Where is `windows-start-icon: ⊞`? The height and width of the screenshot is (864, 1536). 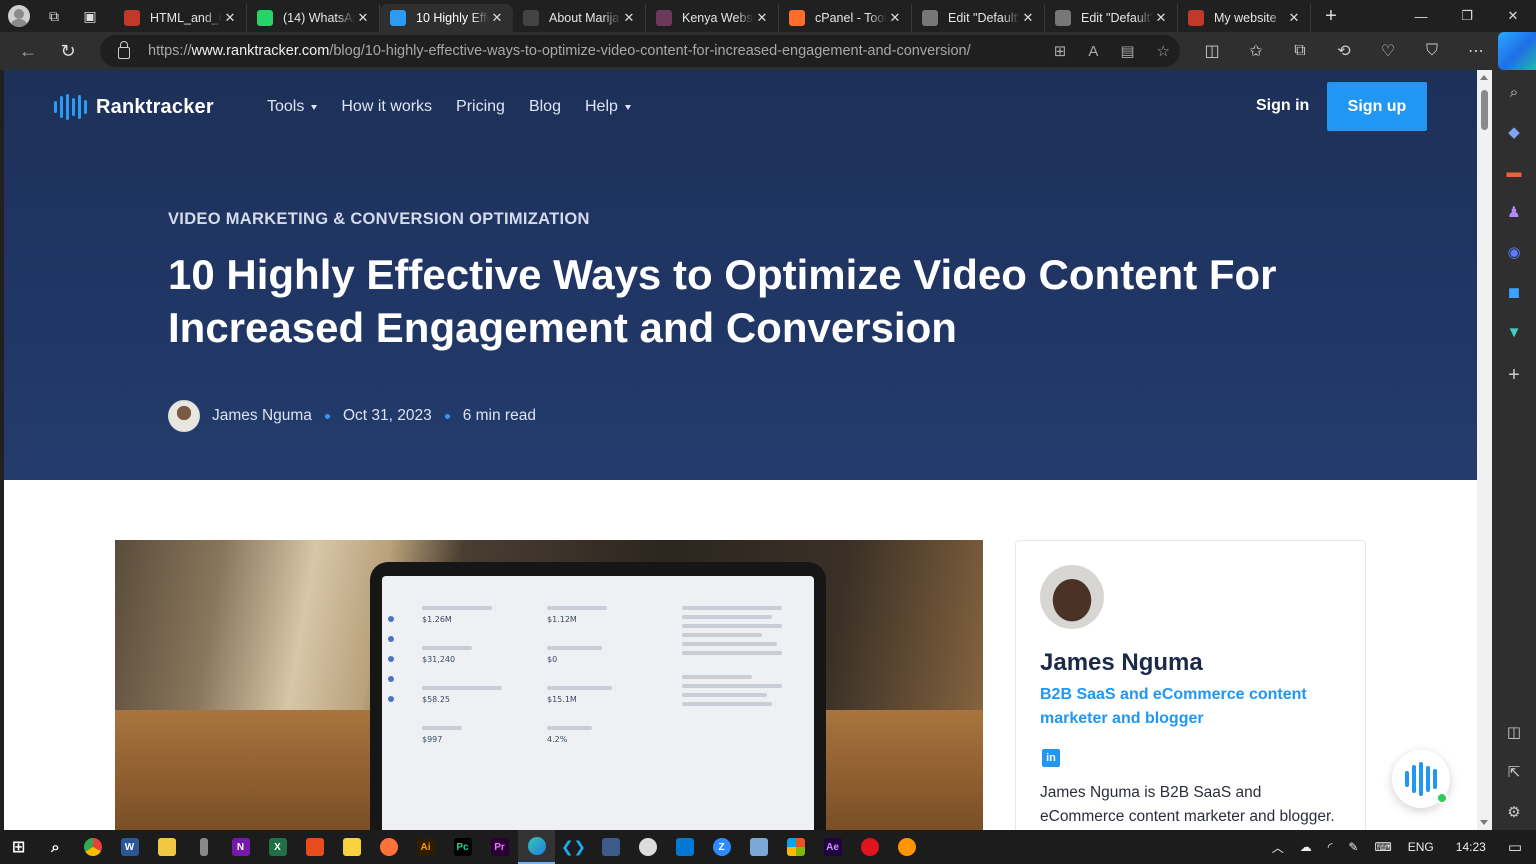
windows-start-icon: ⊞ is located at coordinates (18, 847).